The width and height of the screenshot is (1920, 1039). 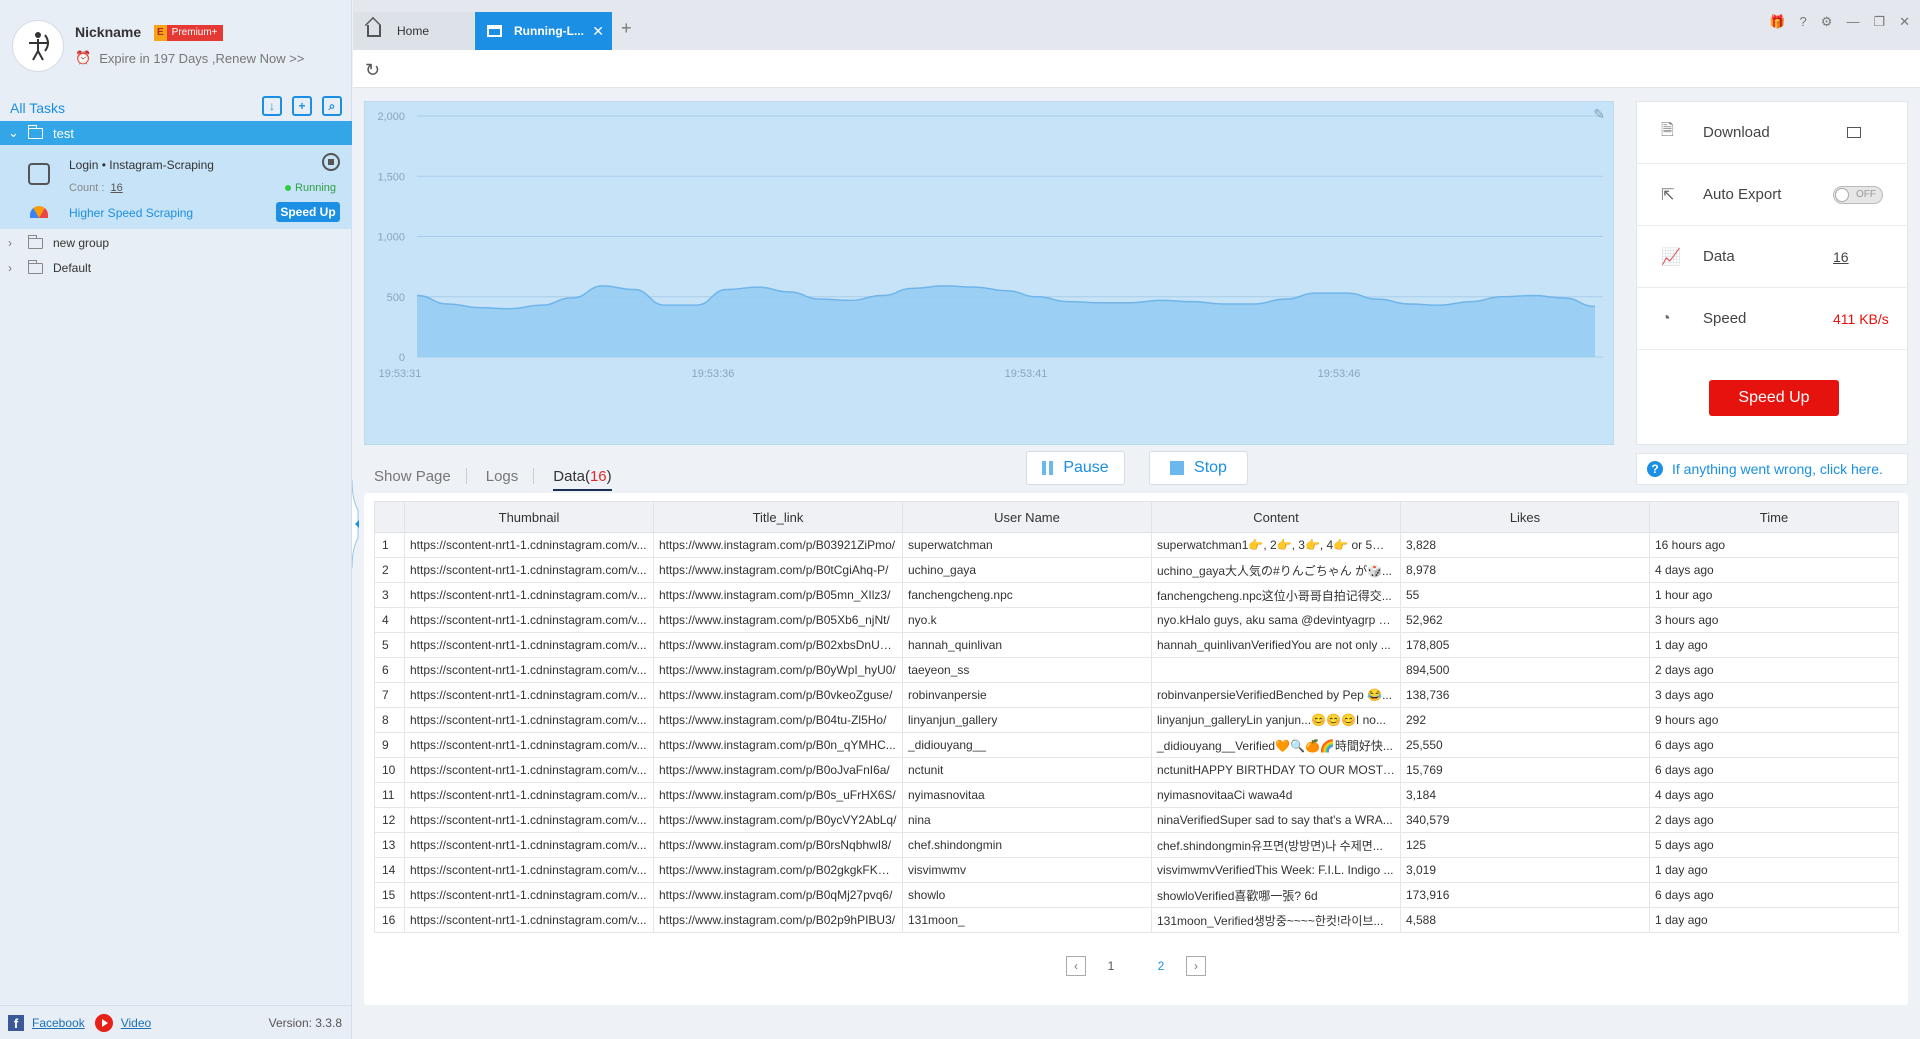 What do you see at coordinates (583, 479) in the screenshot?
I see `tab-data: Data(16)` at bounding box center [583, 479].